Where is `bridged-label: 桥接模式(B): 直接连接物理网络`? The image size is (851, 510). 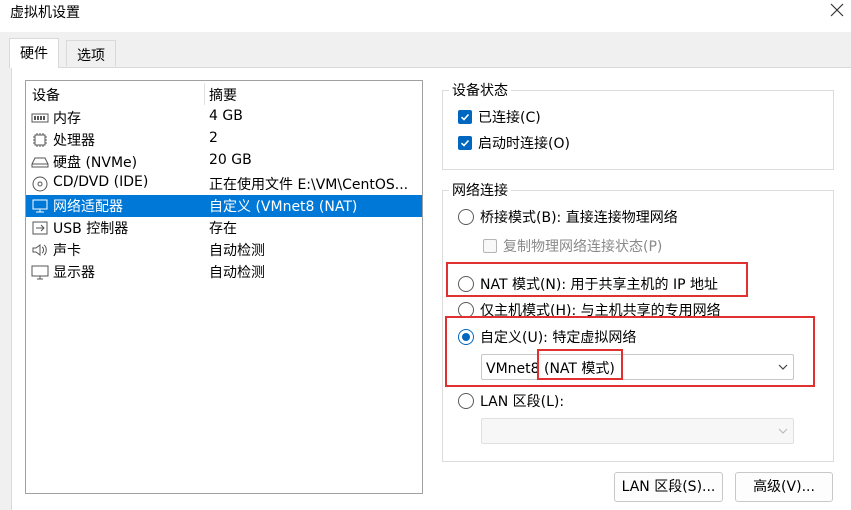
bridged-label: 桥接模式(B): 直接连接物理网络 is located at coordinates (579, 218).